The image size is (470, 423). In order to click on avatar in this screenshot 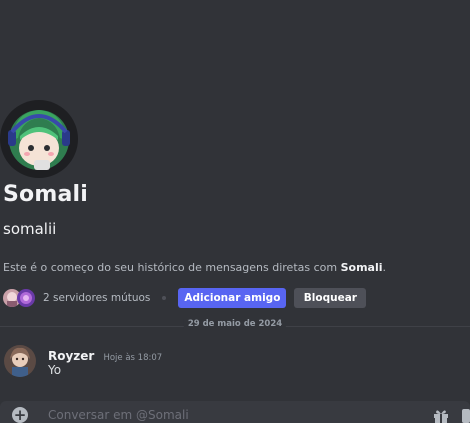, I will do `click(20, 361)`.